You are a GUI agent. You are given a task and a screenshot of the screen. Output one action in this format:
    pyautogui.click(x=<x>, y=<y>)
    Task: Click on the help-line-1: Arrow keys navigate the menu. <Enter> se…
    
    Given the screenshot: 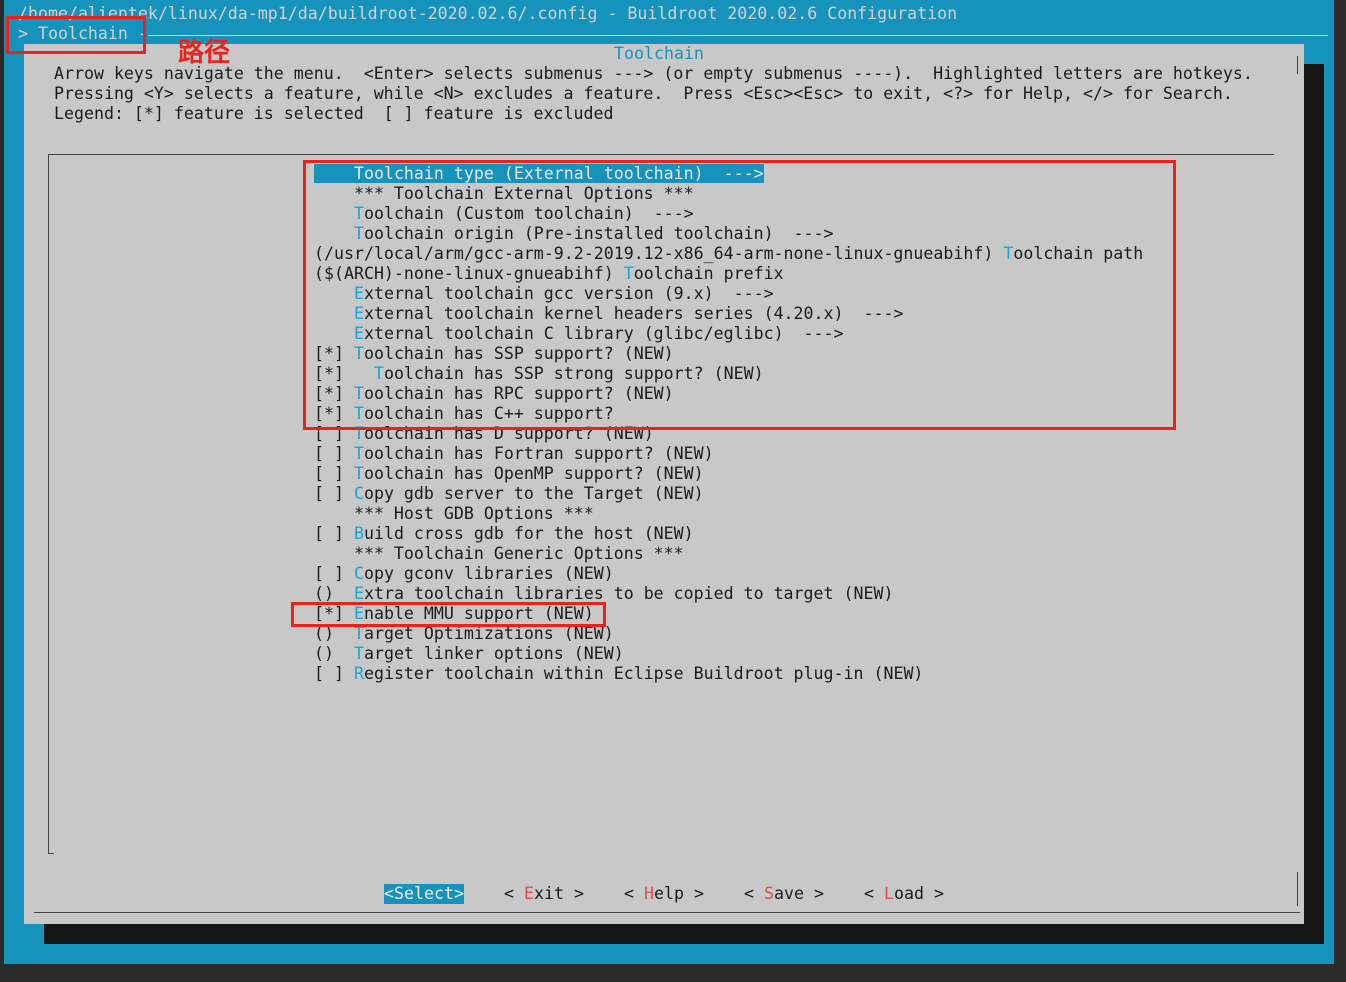 What is the action you would take?
    pyautogui.click(x=653, y=73)
    